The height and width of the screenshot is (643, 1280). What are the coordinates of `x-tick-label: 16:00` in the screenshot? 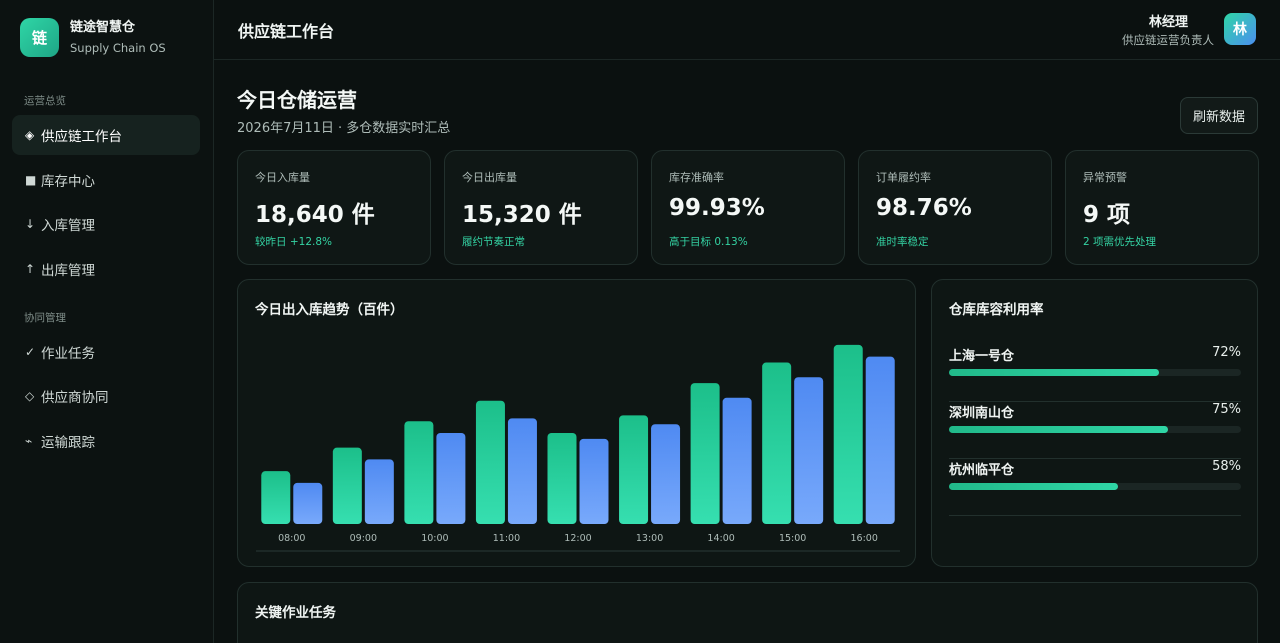 It's located at (864, 538).